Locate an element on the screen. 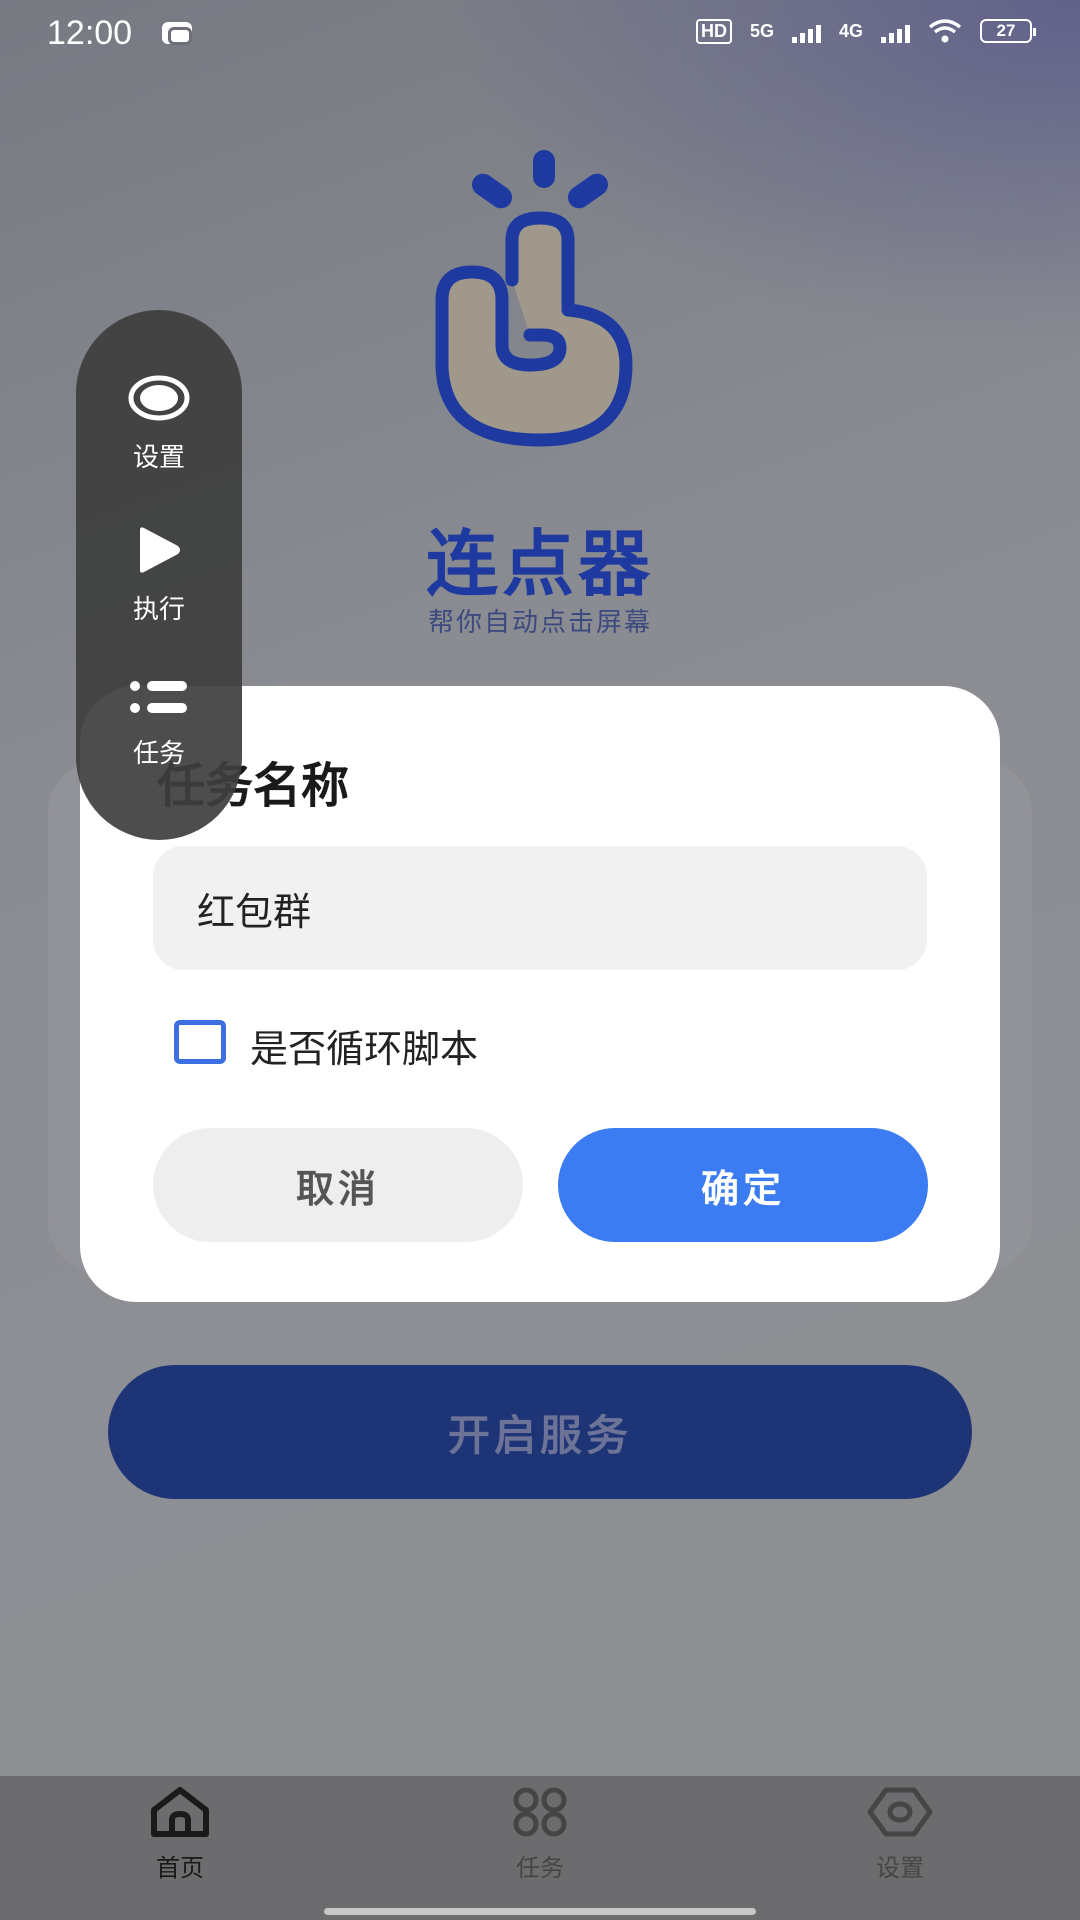 The width and height of the screenshot is (1080, 1920). hd-label: HD is located at coordinates (713, 31).